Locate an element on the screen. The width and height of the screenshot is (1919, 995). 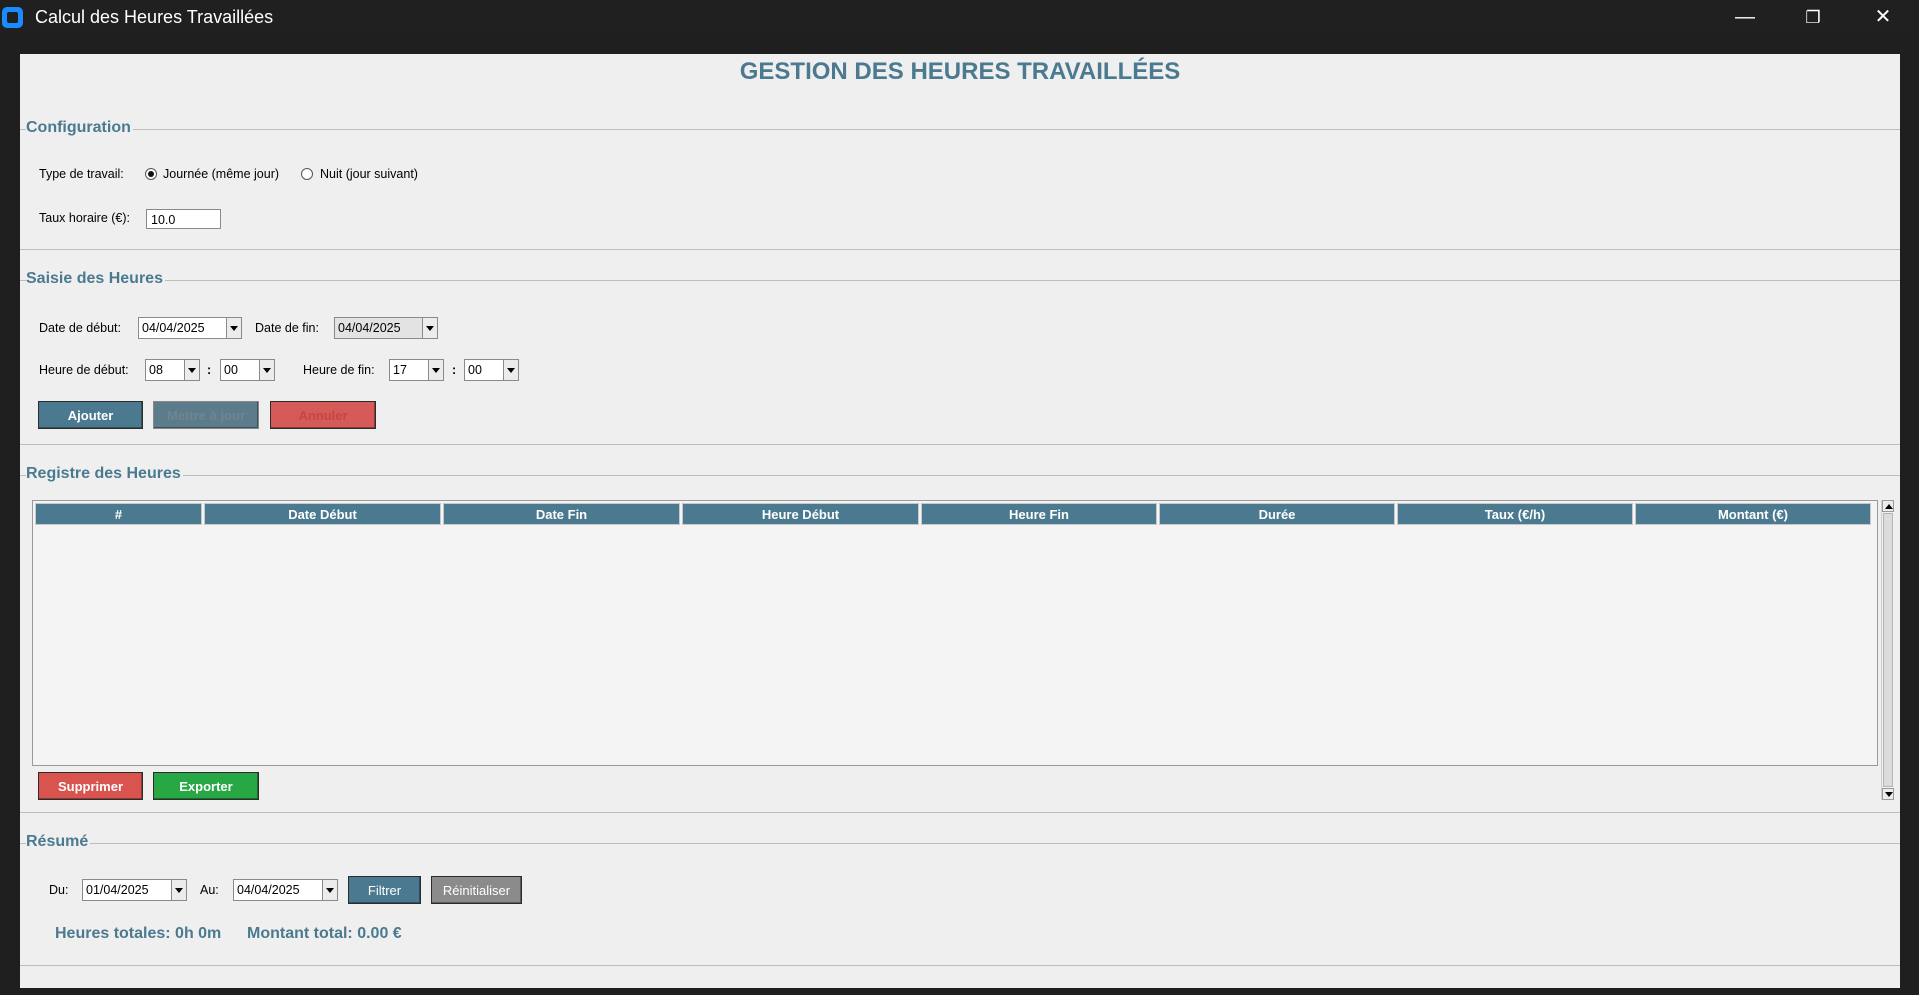
start-time-label: Heure de début: is located at coordinates (84, 370).